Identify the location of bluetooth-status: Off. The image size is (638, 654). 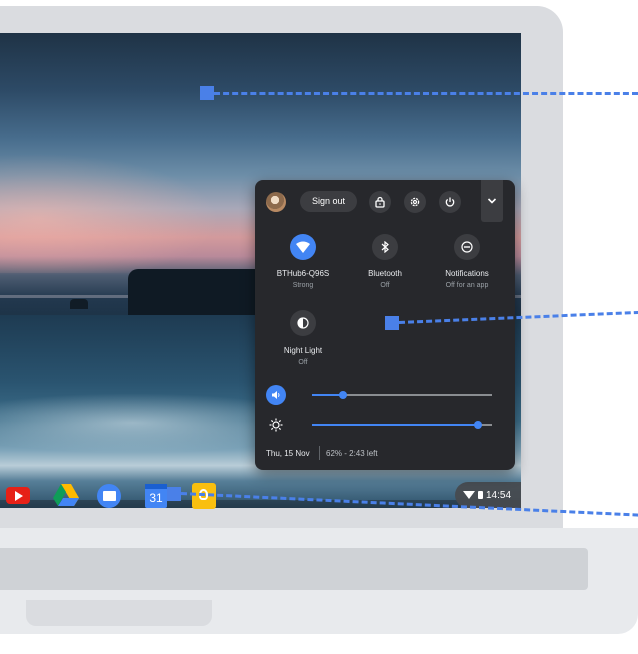
(385, 285).